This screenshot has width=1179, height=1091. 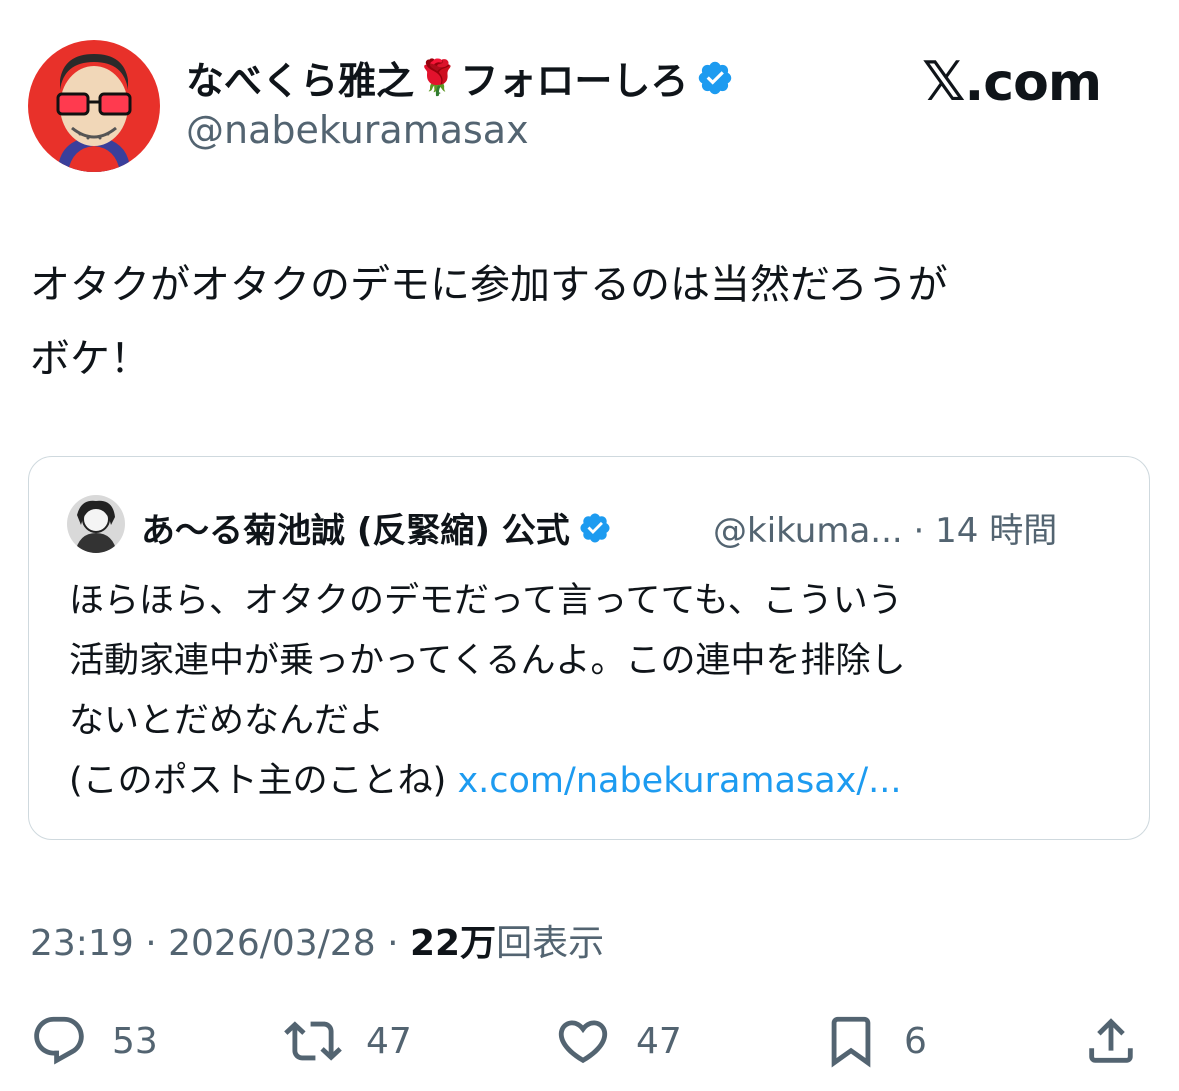 I want to click on bookmark-count: 6, so click(x=915, y=1041).